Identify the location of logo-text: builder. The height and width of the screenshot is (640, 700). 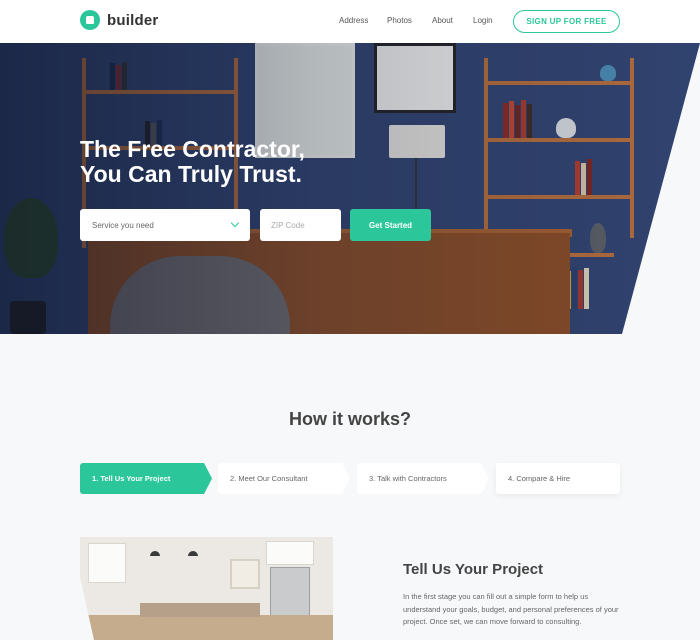
(133, 20).